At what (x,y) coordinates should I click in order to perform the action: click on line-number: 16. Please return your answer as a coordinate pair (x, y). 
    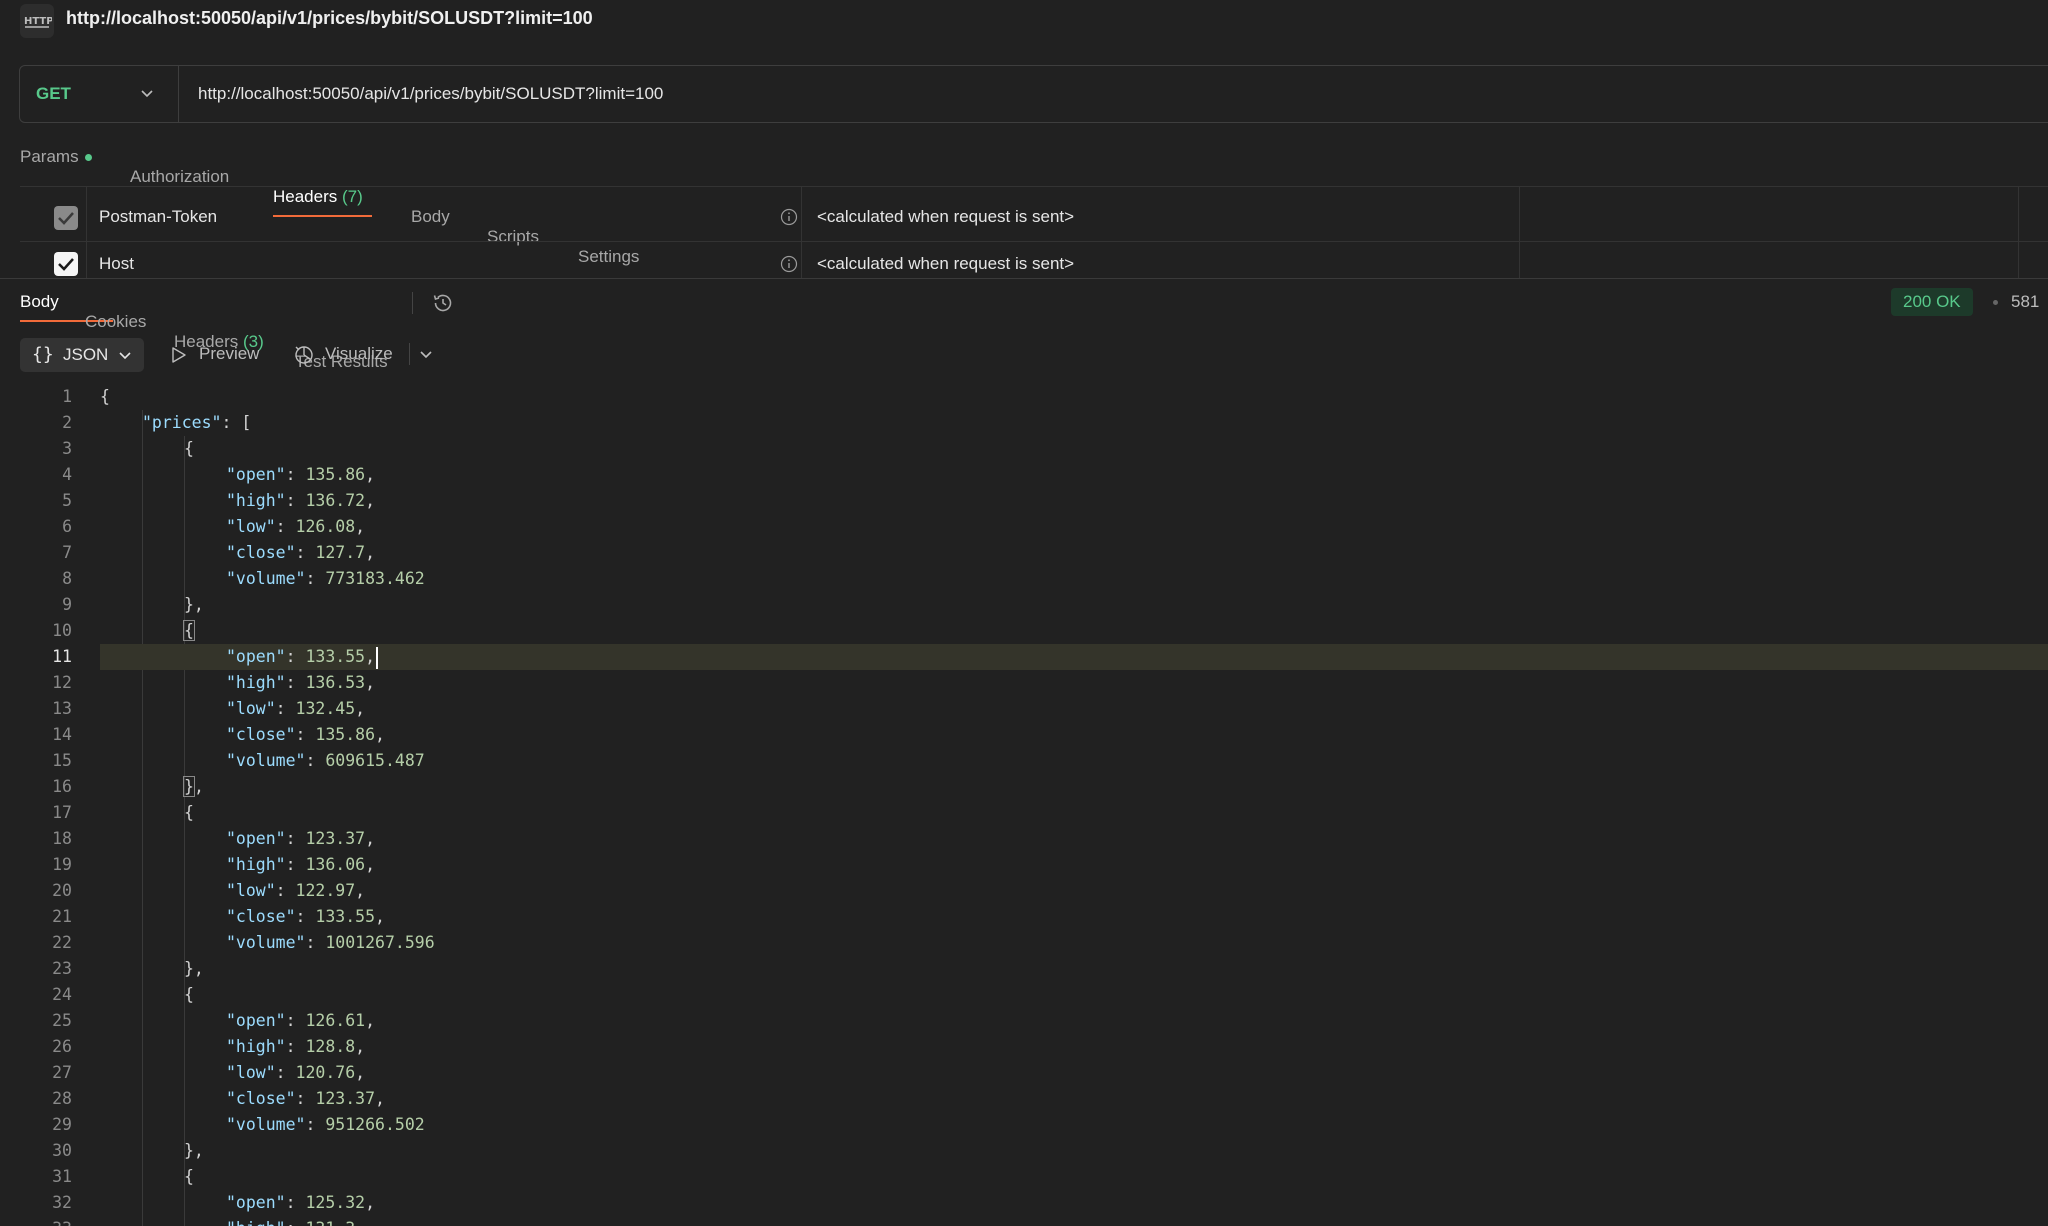
    Looking at the image, I should click on (62, 786).